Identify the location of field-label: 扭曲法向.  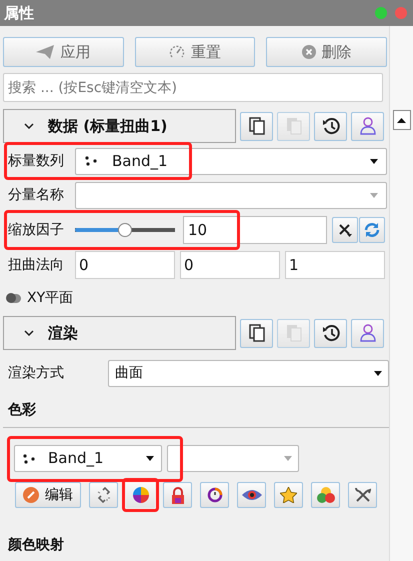
(36, 265).